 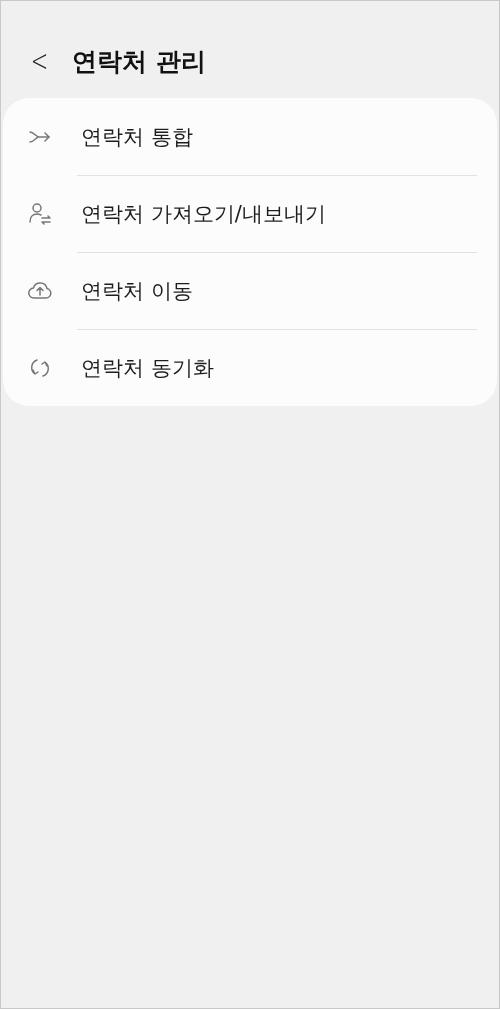 I want to click on menu-item: 연락처 이동, so click(x=137, y=290).